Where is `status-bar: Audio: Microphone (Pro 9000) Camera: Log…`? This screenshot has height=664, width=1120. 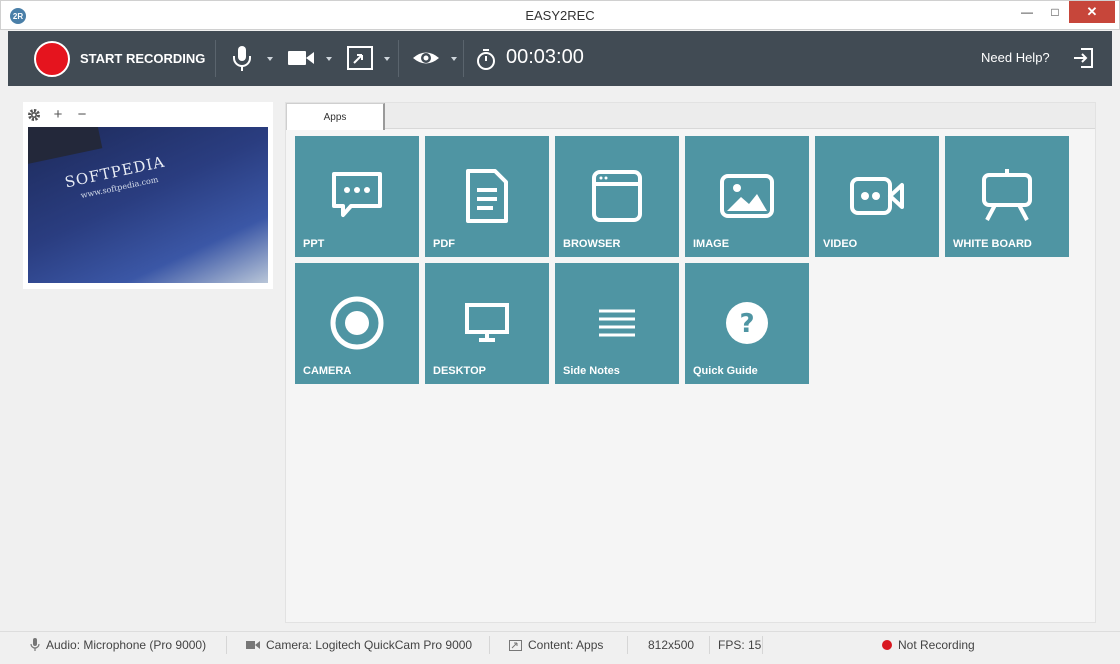 status-bar: Audio: Microphone (Pro 9000) Camera: Log… is located at coordinates (560, 647).